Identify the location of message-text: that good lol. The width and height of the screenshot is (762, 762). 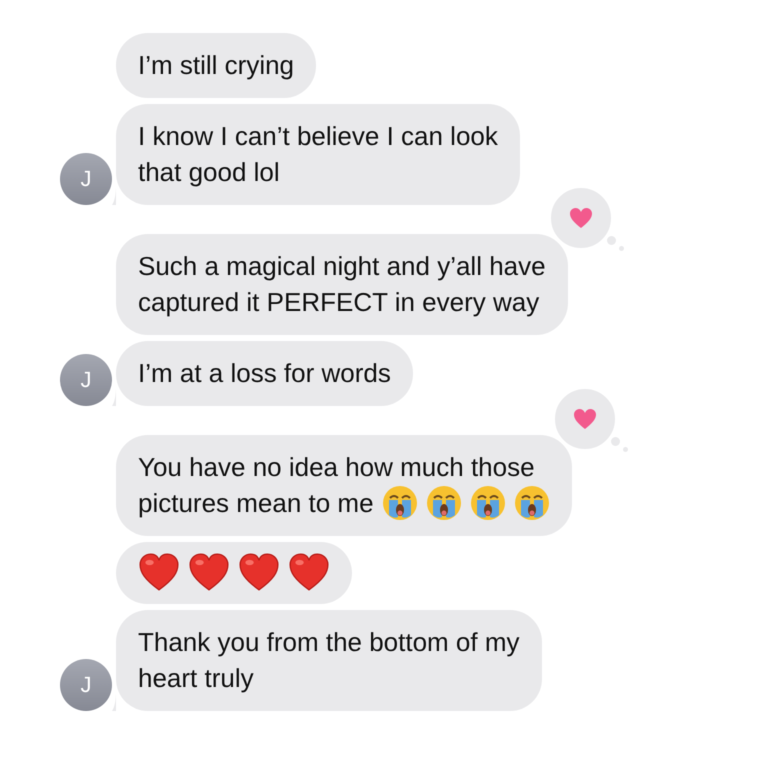
(209, 172).